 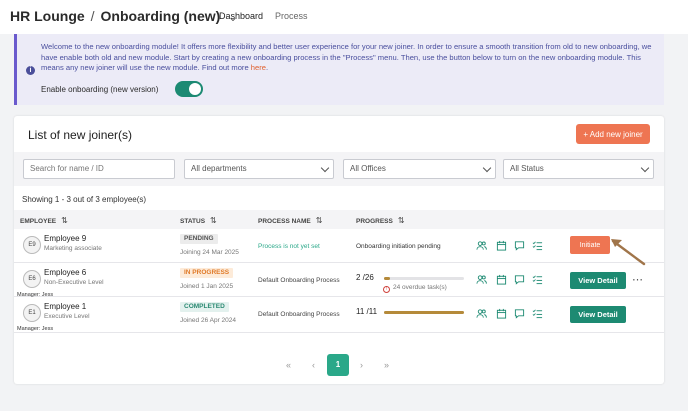 I want to click on status-select-value: All Status, so click(x=527, y=168).